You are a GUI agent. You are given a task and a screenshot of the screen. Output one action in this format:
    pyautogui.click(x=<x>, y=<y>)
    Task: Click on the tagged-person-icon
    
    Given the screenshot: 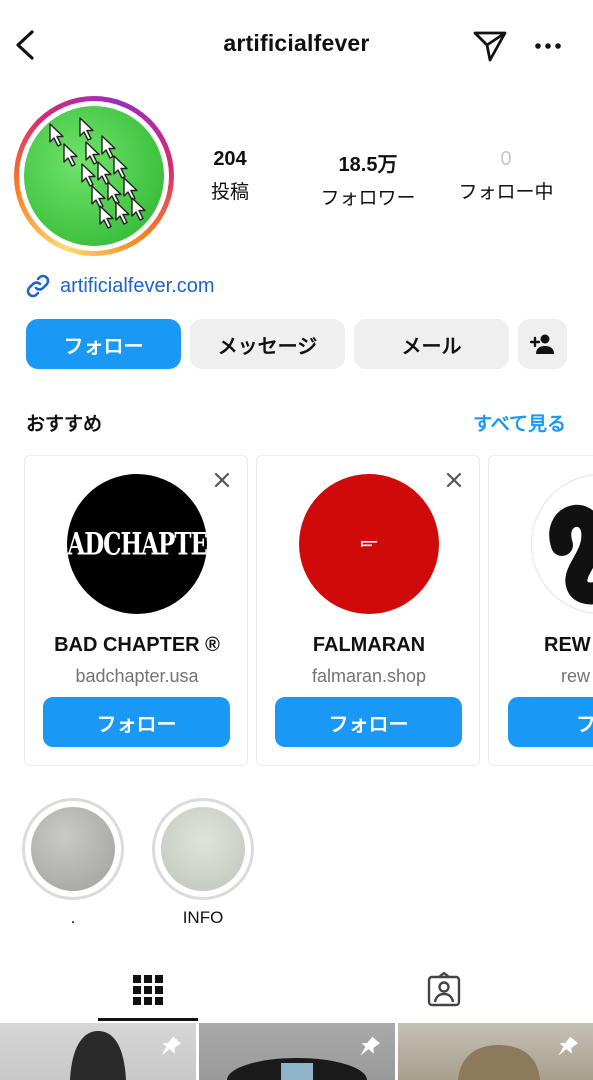 What is the action you would take?
    pyautogui.click(x=444, y=989)
    